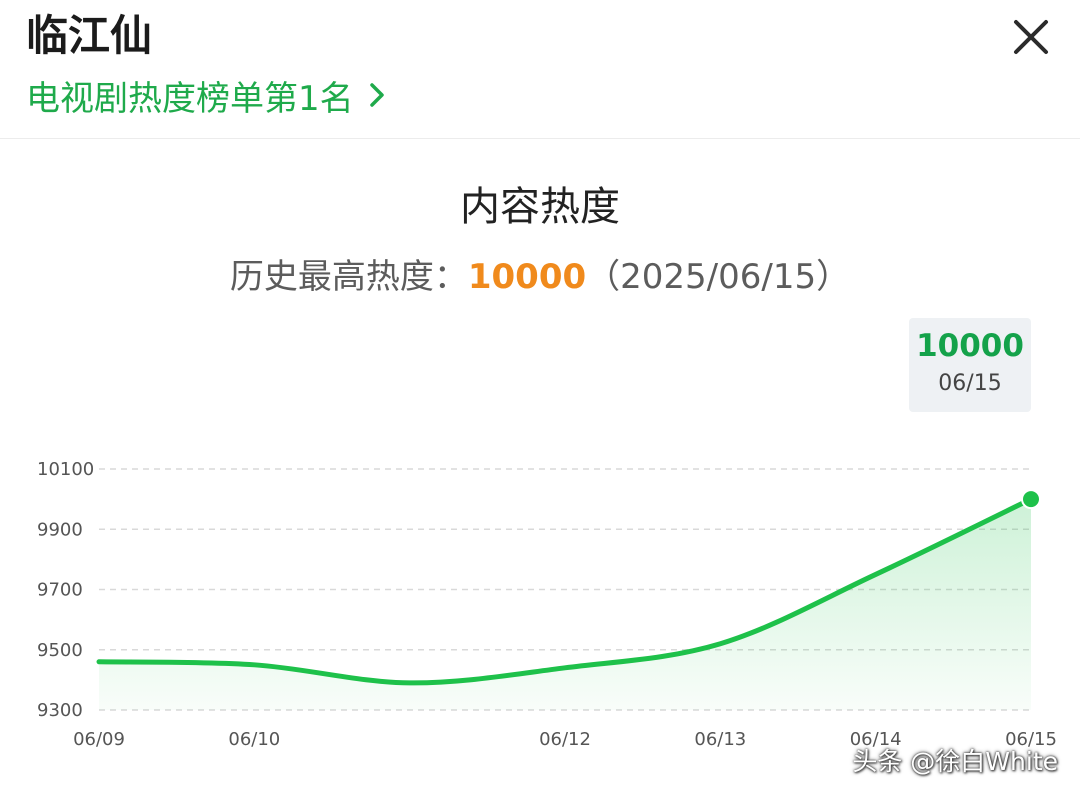 Image resolution: width=1080 pixels, height=797 pixels. What do you see at coordinates (565, 739) in the screenshot?
I see `x-tick-label: 06/12` at bounding box center [565, 739].